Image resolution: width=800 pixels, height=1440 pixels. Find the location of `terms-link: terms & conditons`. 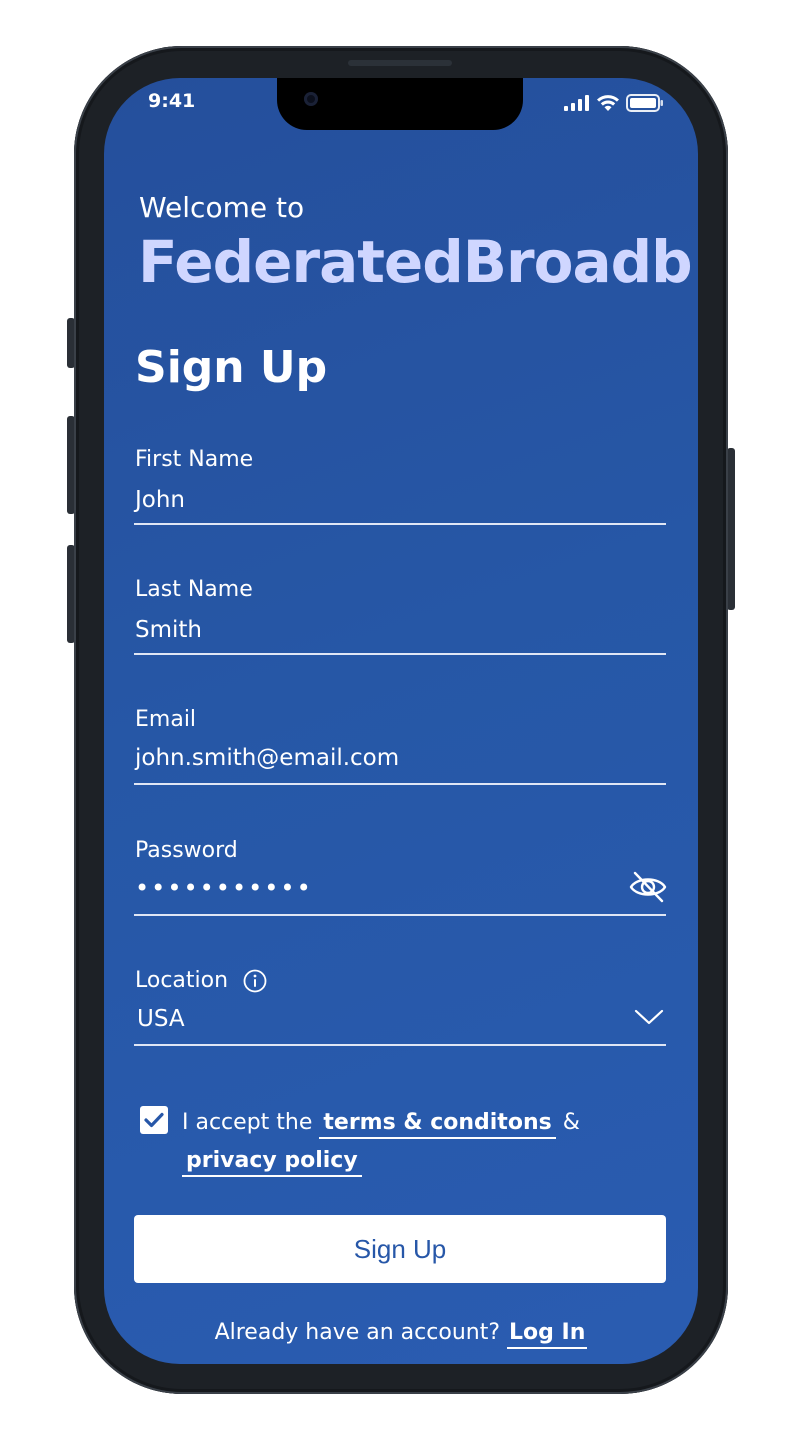

terms-link: terms & conditons is located at coordinates (437, 1124).